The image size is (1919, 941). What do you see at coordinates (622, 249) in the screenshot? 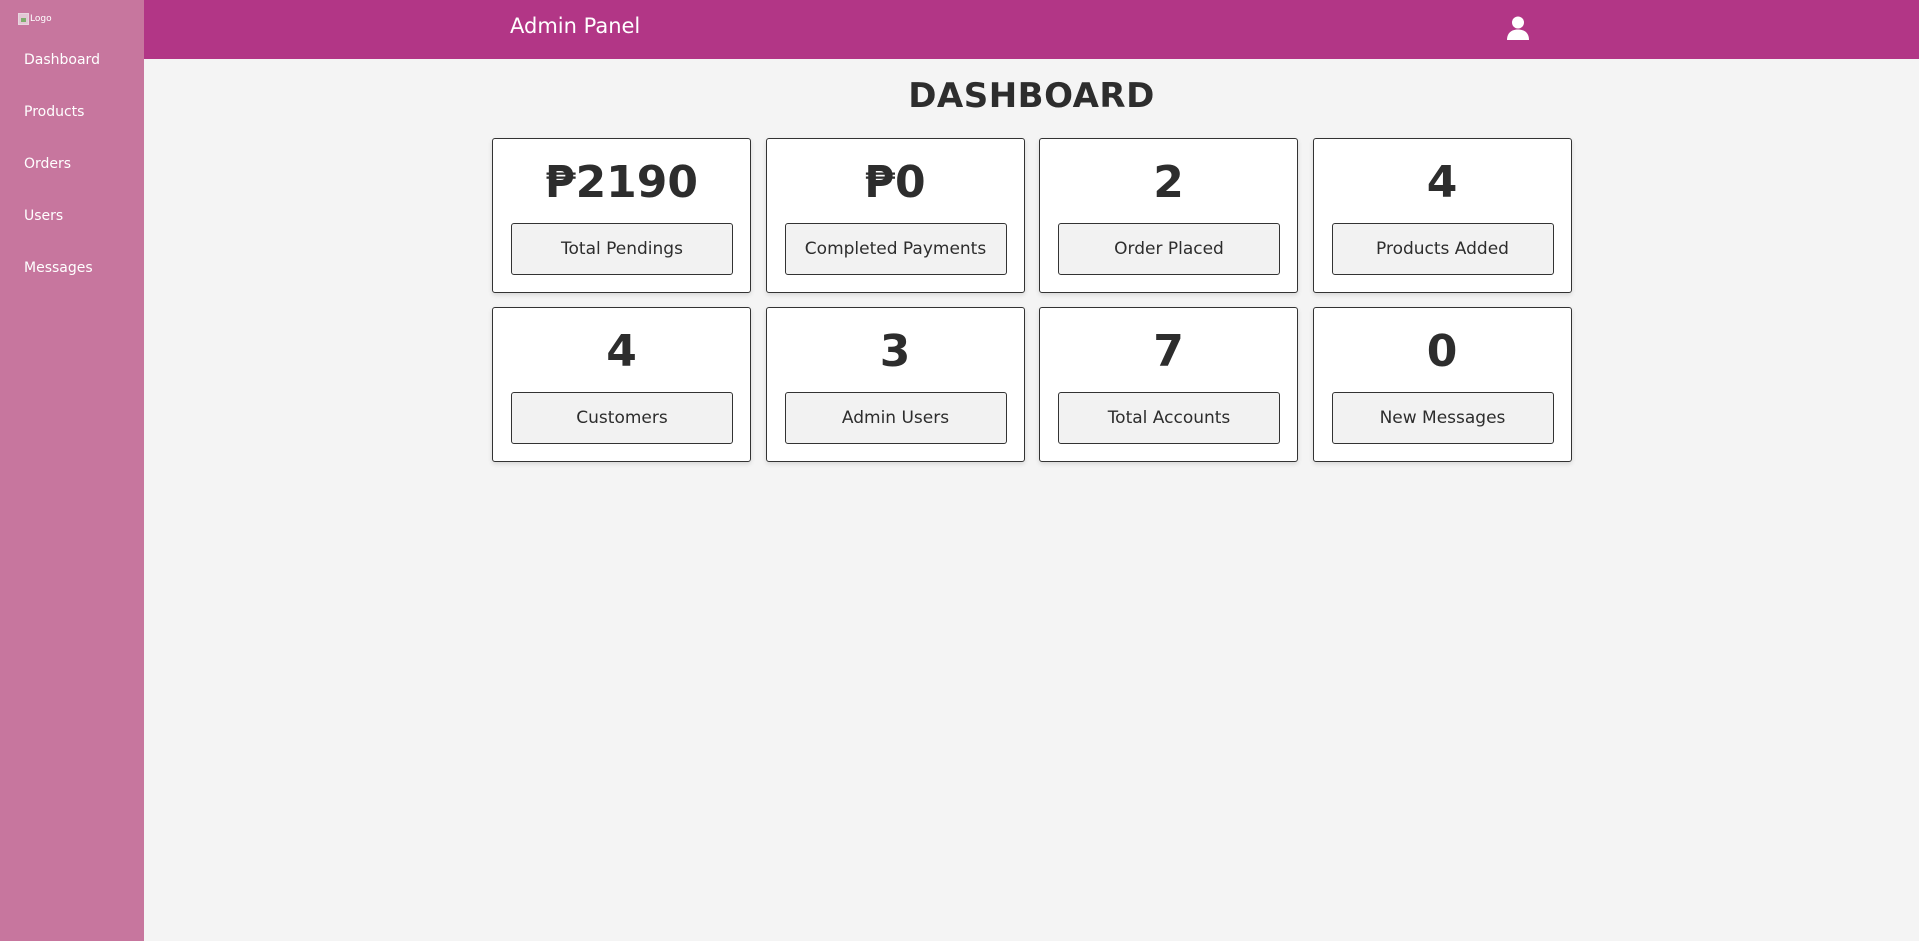
I see `total-pendings-button: Total Pendings` at bounding box center [622, 249].